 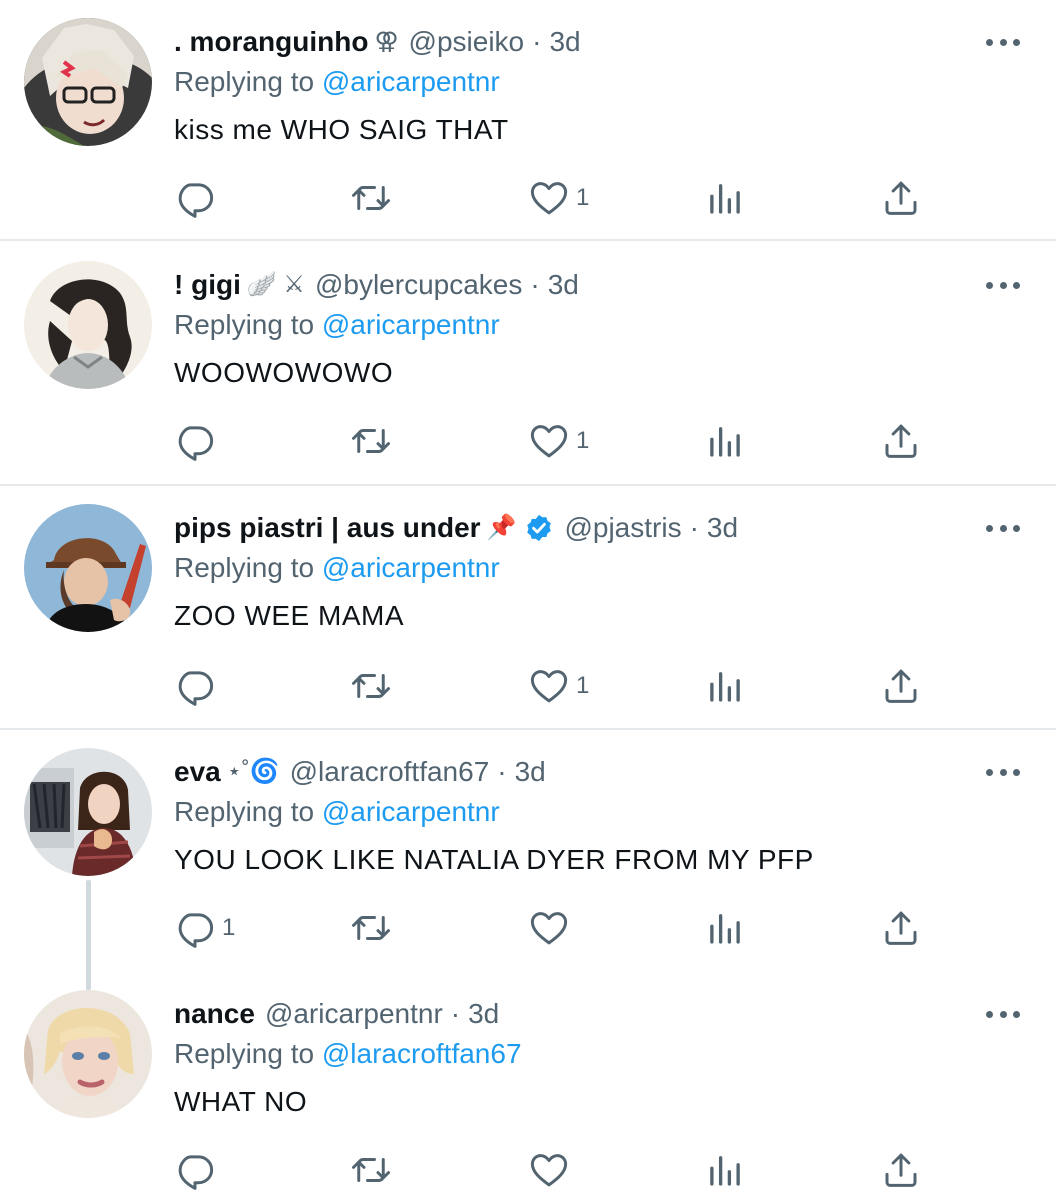 What do you see at coordinates (207, 285) in the screenshot?
I see `display-name: ! gigi` at bounding box center [207, 285].